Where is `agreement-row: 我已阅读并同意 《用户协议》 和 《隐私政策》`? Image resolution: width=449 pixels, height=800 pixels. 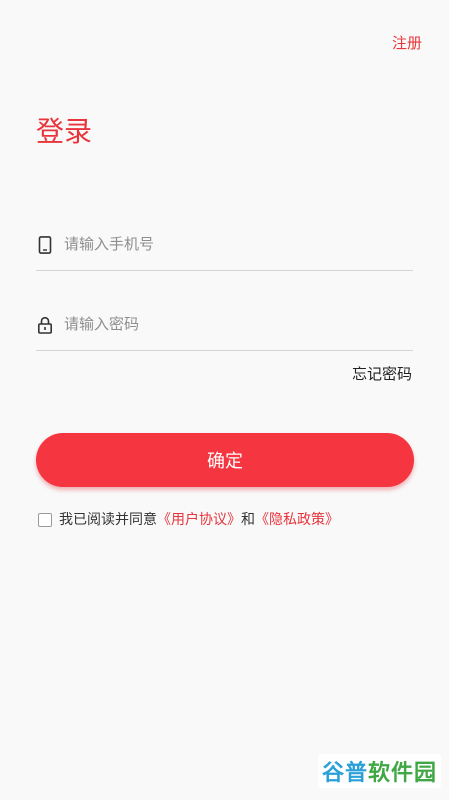 agreement-row: 我已阅读并同意 《用户协议》 和 《隐私政策》 is located at coordinates (188, 520).